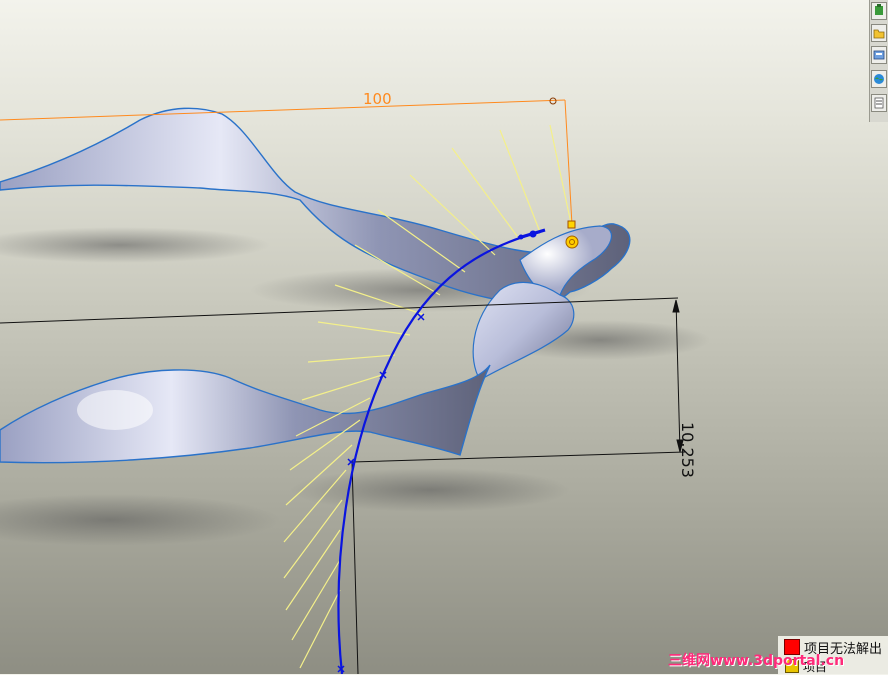 This screenshot has width=888, height=675. I want to click on endpoint-marker, so click(571, 224).